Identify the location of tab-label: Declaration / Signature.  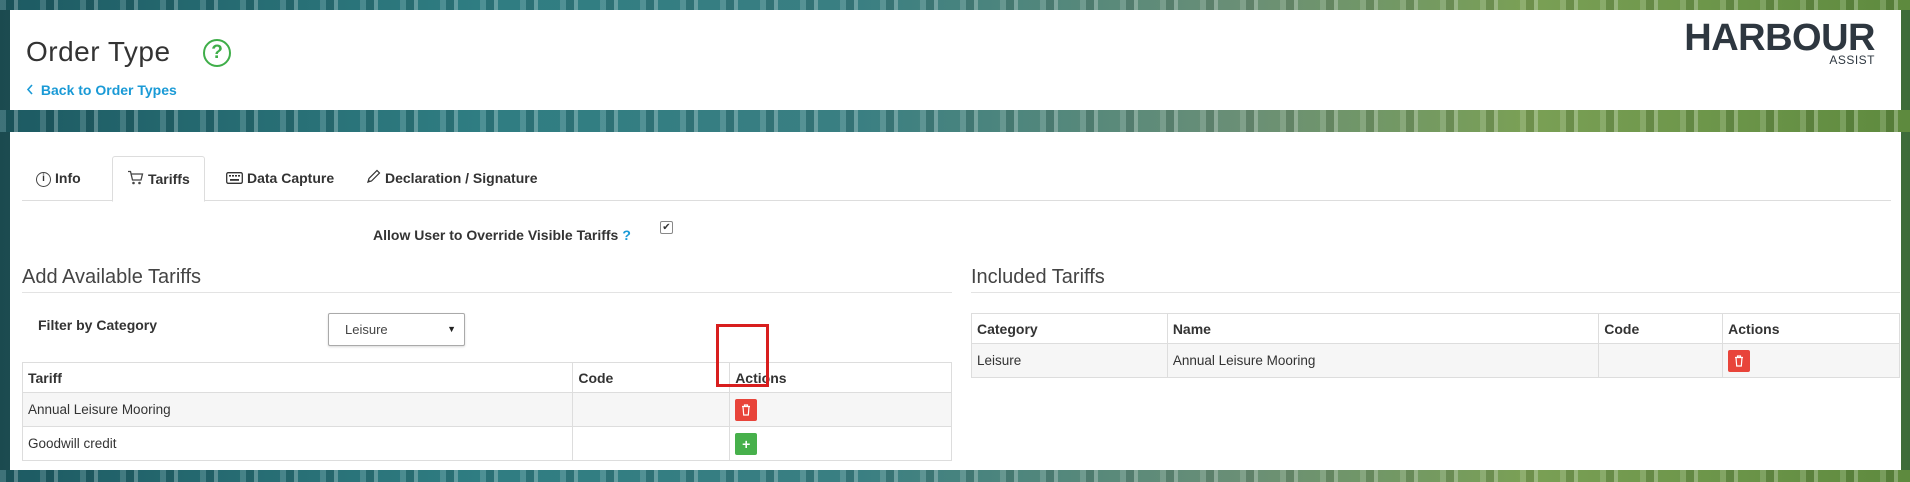
(461, 178).